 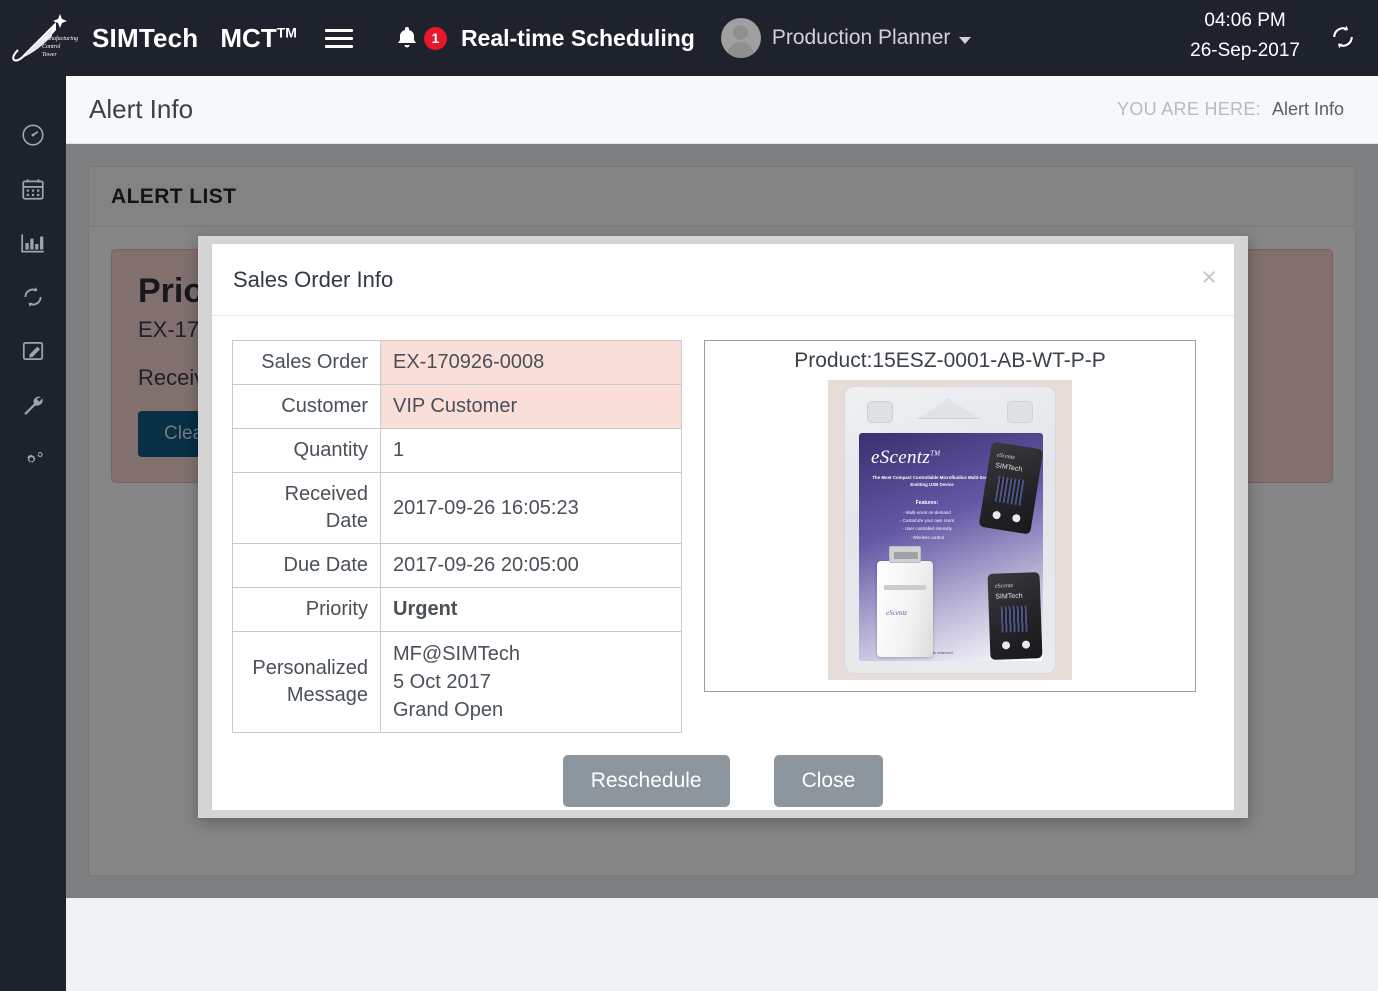 I want to click on manufacturing-control-tower-logo-icon: Manufacturing Control Tower, so click(x=45, y=38).